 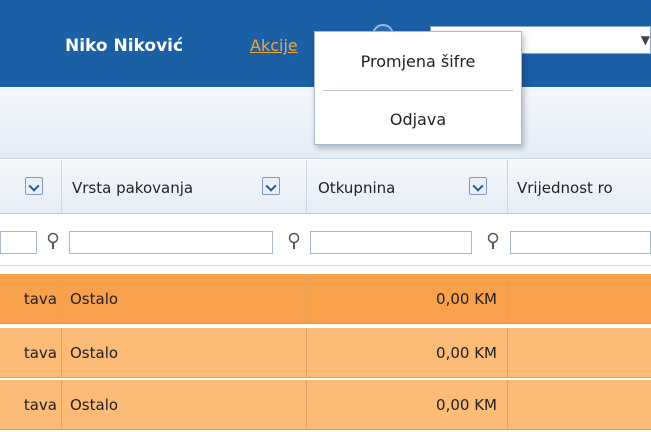 I want to click on actions-dropdown-menu: Promjena šifre Odjava, so click(x=418, y=88).